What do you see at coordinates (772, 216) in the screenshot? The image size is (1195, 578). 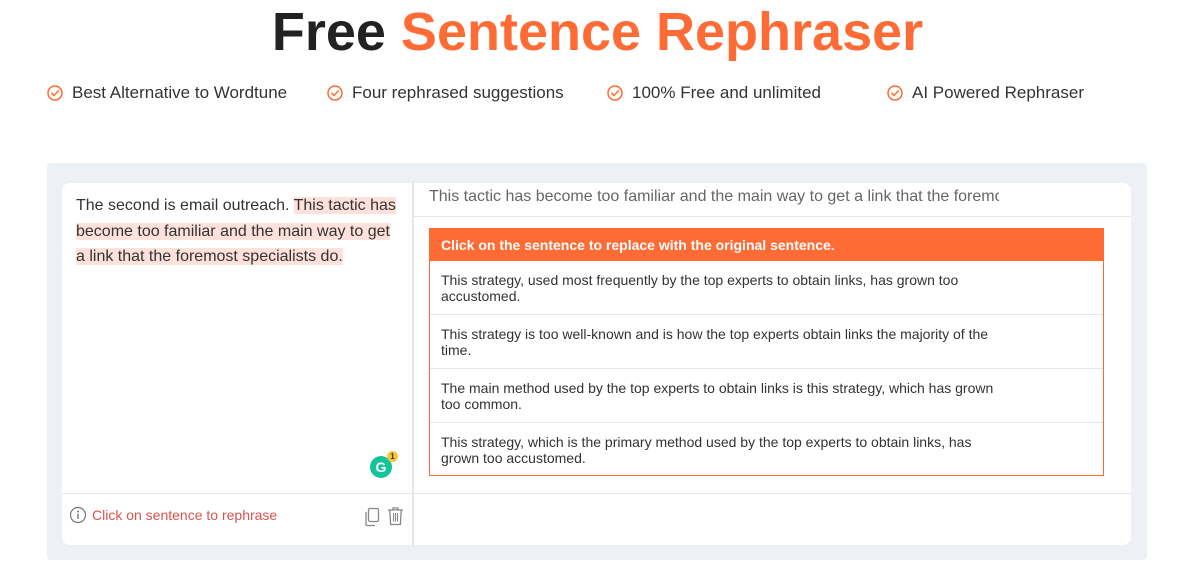 I see `source-divider` at bounding box center [772, 216].